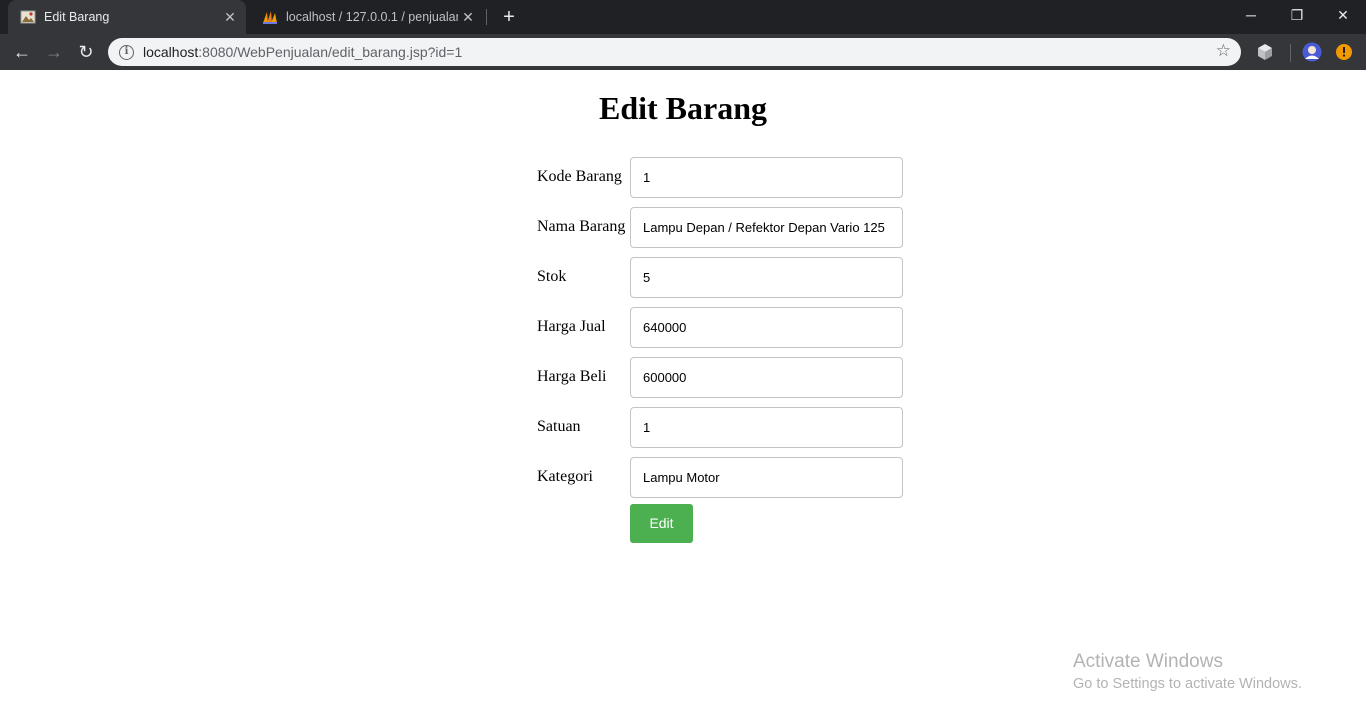 Image resolution: width=1366 pixels, height=728 pixels. I want to click on reload-button: ↻, so click(86, 52).